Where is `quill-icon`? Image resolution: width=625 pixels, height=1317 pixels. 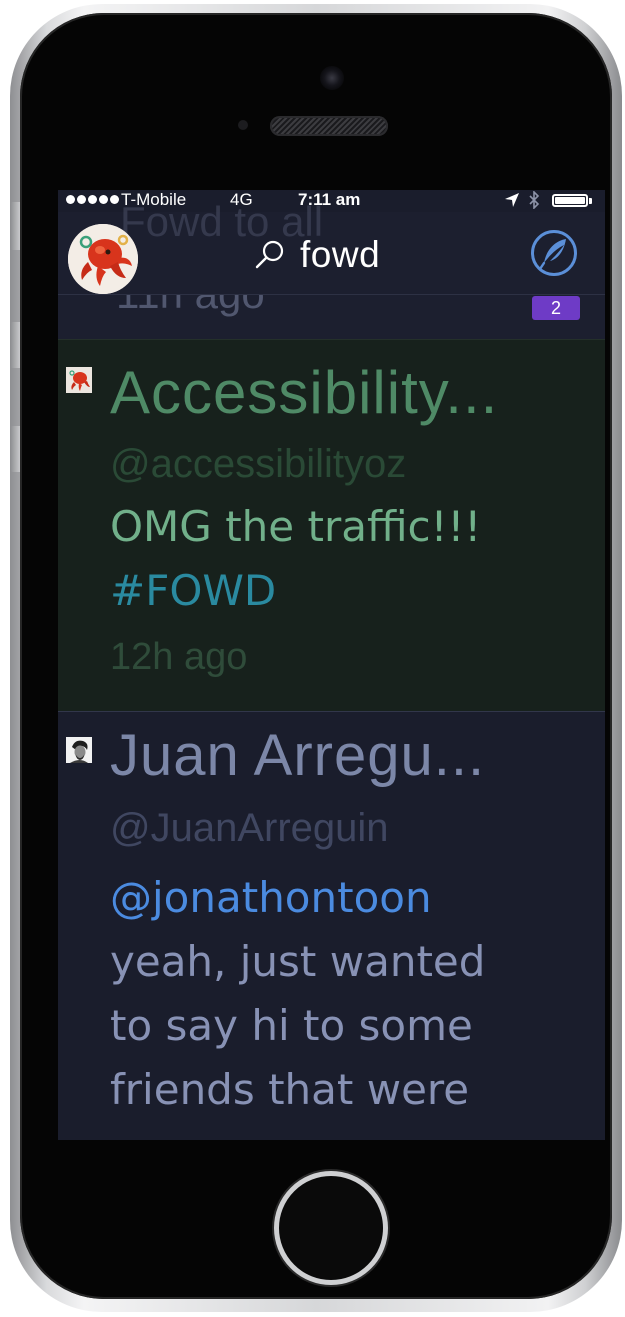 quill-icon is located at coordinates (552, 255).